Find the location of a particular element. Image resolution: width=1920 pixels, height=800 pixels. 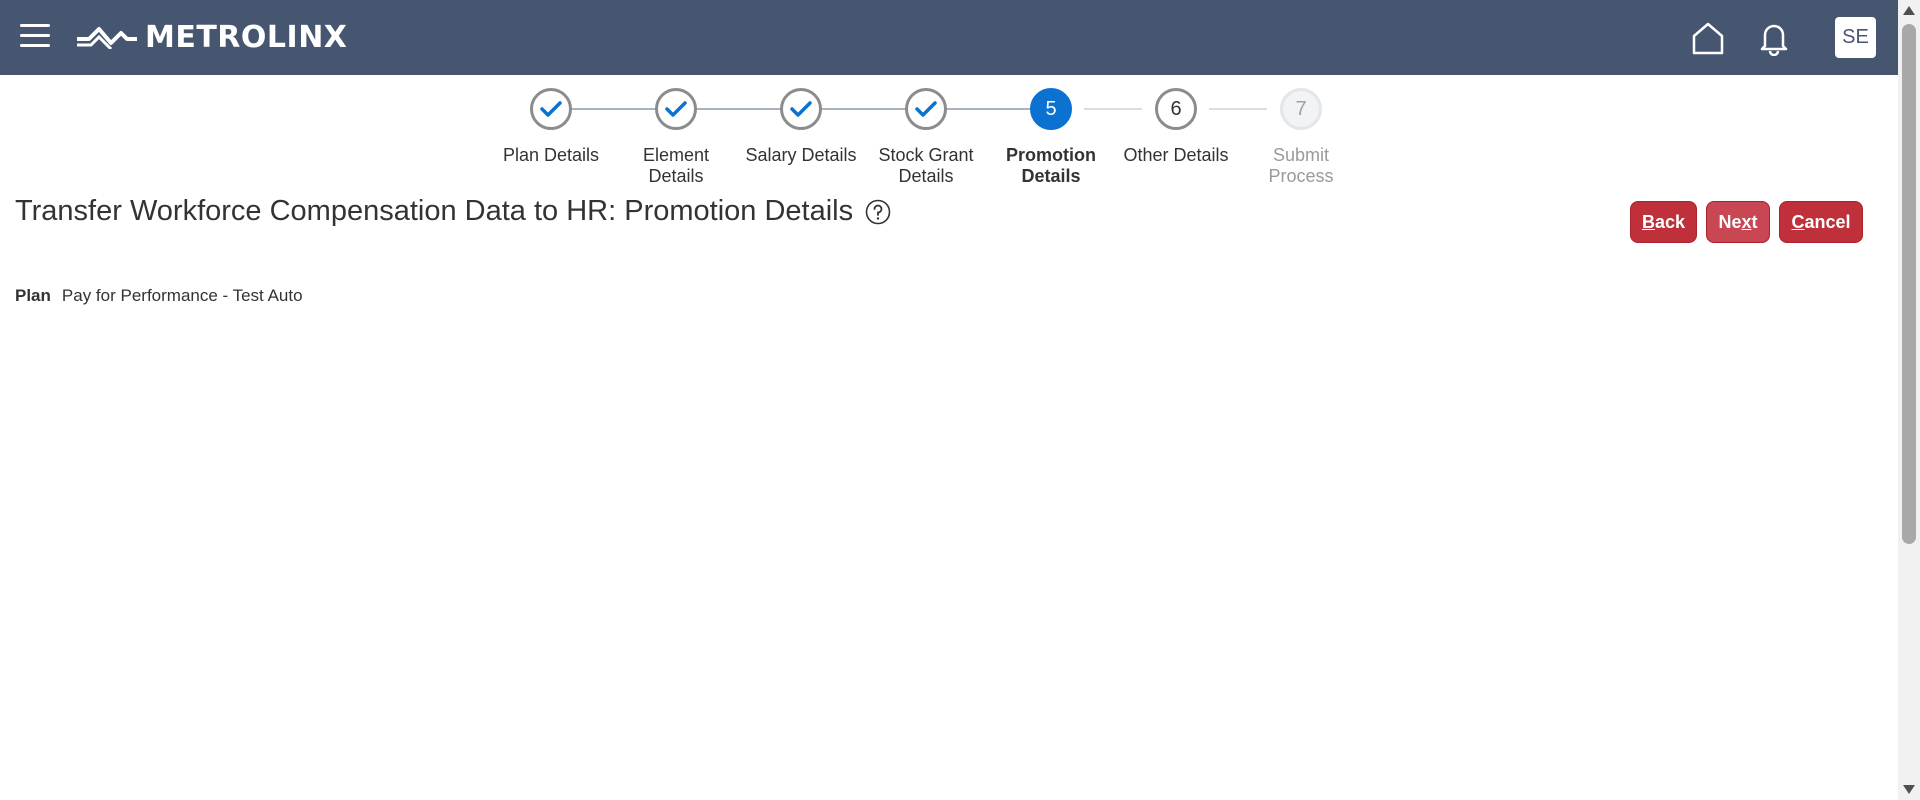

cancel-button: Cancel is located at coordinates (1821, 222).